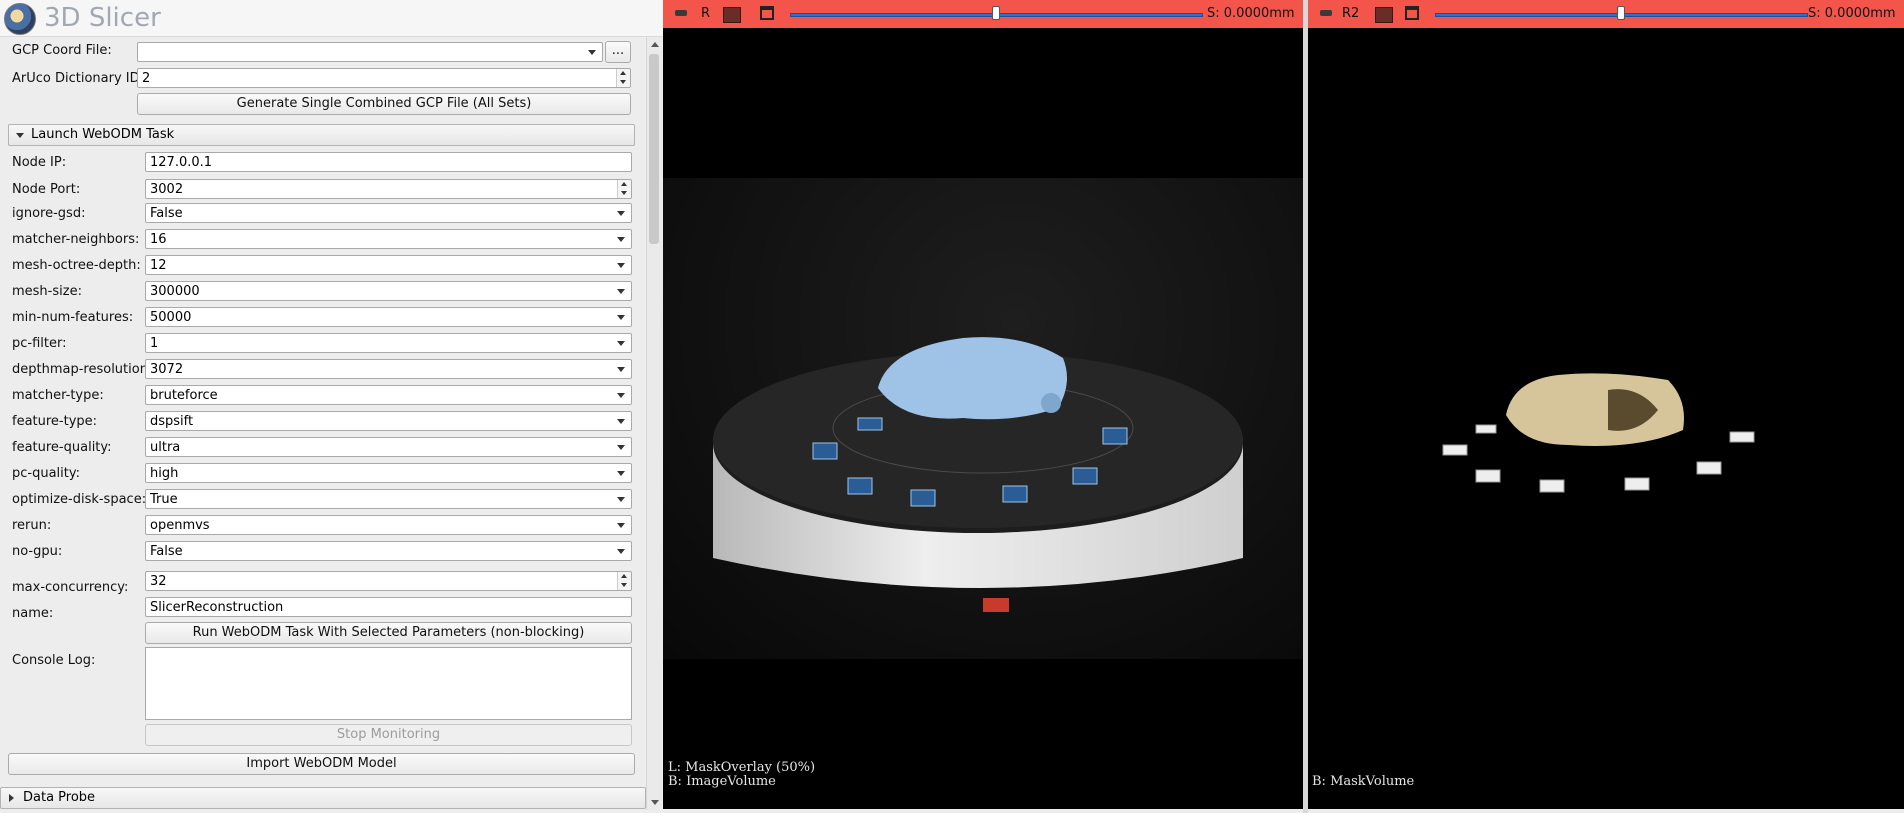 This screenshot has height=813, width=1904. What do you see at coordinates (167, 189) in the screenshot?
I see `node-port-value: 3002` at bounding box center [167, 189].